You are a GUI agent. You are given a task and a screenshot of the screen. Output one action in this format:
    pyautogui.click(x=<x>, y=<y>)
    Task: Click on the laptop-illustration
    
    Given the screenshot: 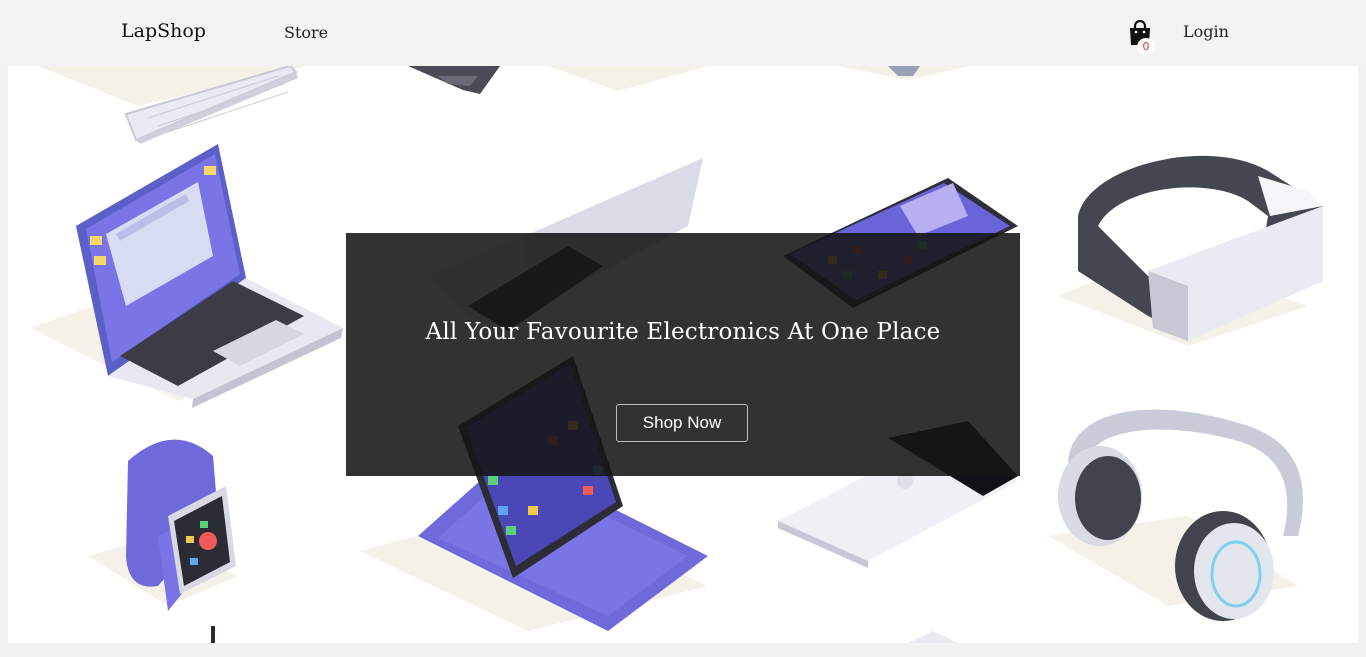 What is the action you would take?
    pyautogui.click(x=209, y=276)
    